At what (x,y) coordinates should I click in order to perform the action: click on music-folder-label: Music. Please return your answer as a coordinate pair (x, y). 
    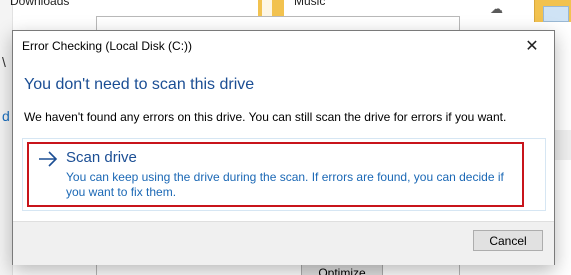
    Looking at the image, I should click on (309, 4).